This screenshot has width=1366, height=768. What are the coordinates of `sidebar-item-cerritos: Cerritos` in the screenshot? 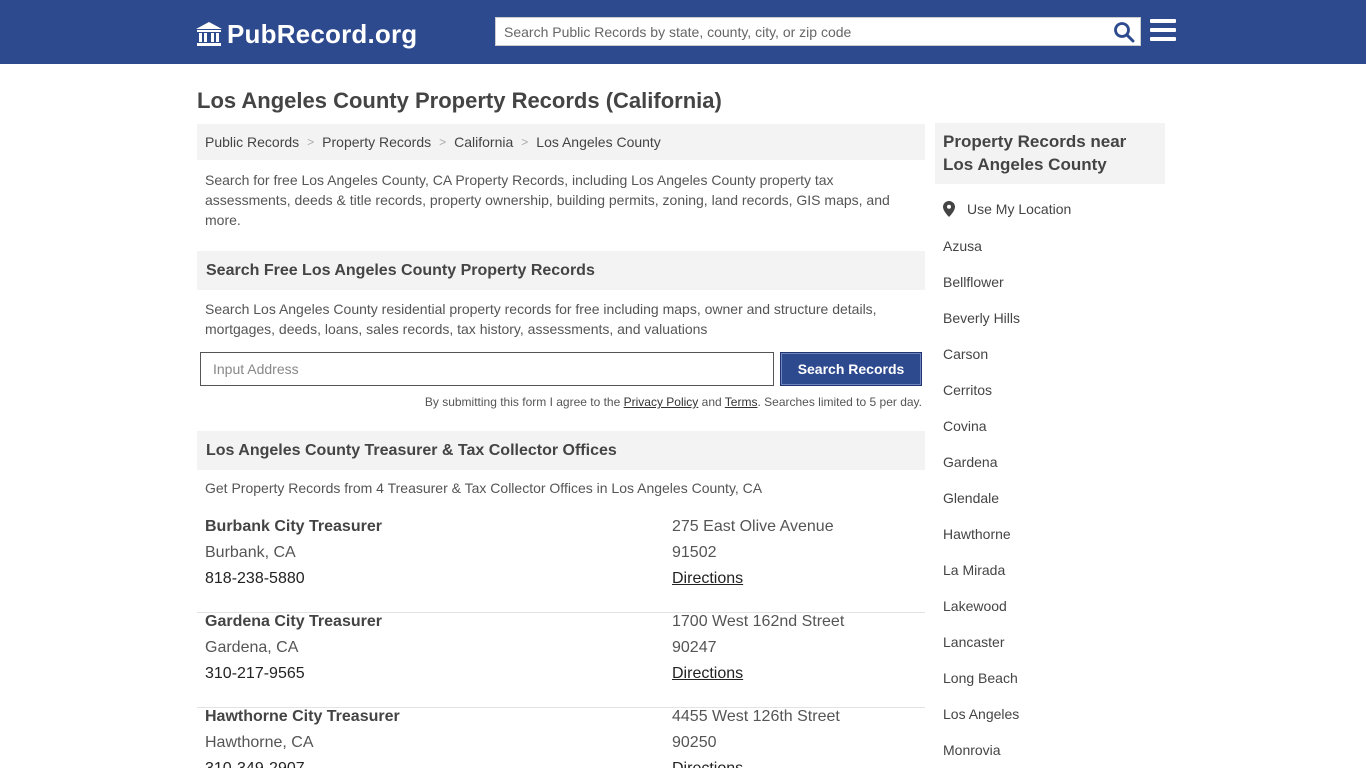 It's located at (981, 399).